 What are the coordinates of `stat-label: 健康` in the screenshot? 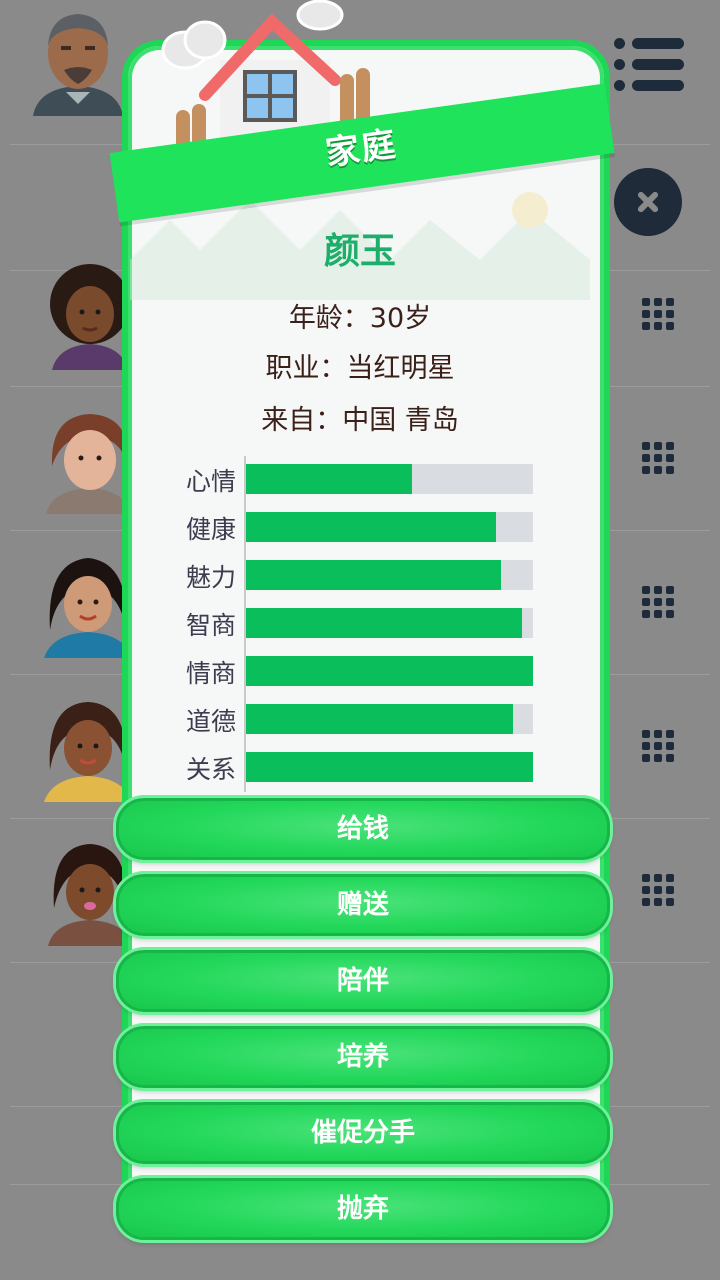 It's located at (210, 529).